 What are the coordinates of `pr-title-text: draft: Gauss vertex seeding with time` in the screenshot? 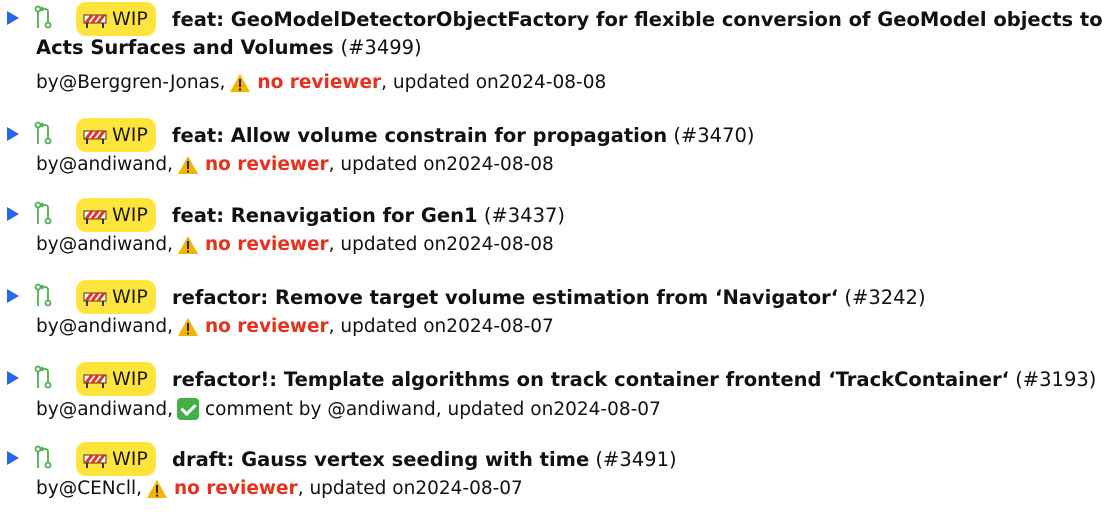 It's located at (380, 459).